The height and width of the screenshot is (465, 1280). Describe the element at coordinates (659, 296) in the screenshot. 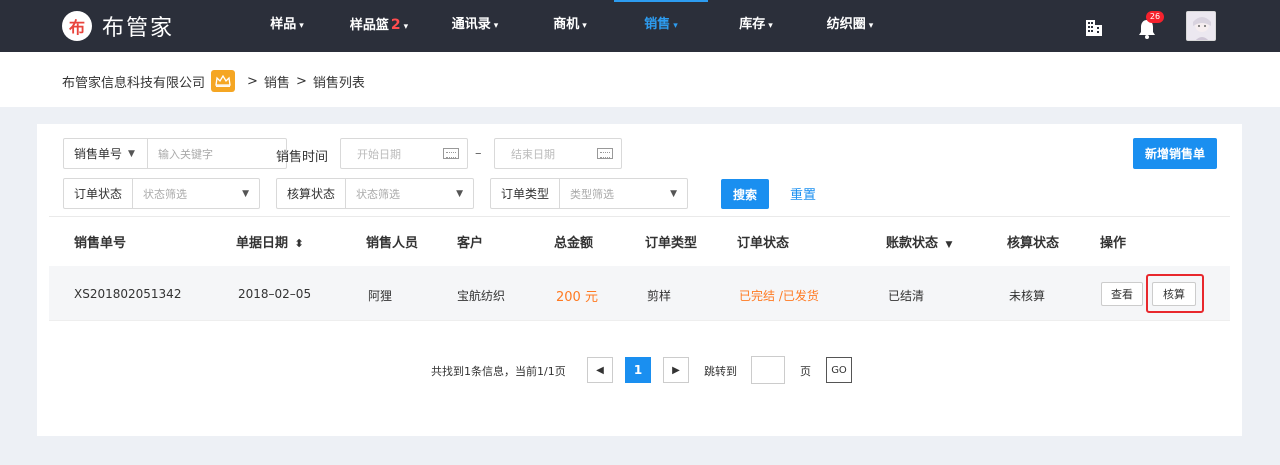

I see `cell-order-type: 剪样` at that location.